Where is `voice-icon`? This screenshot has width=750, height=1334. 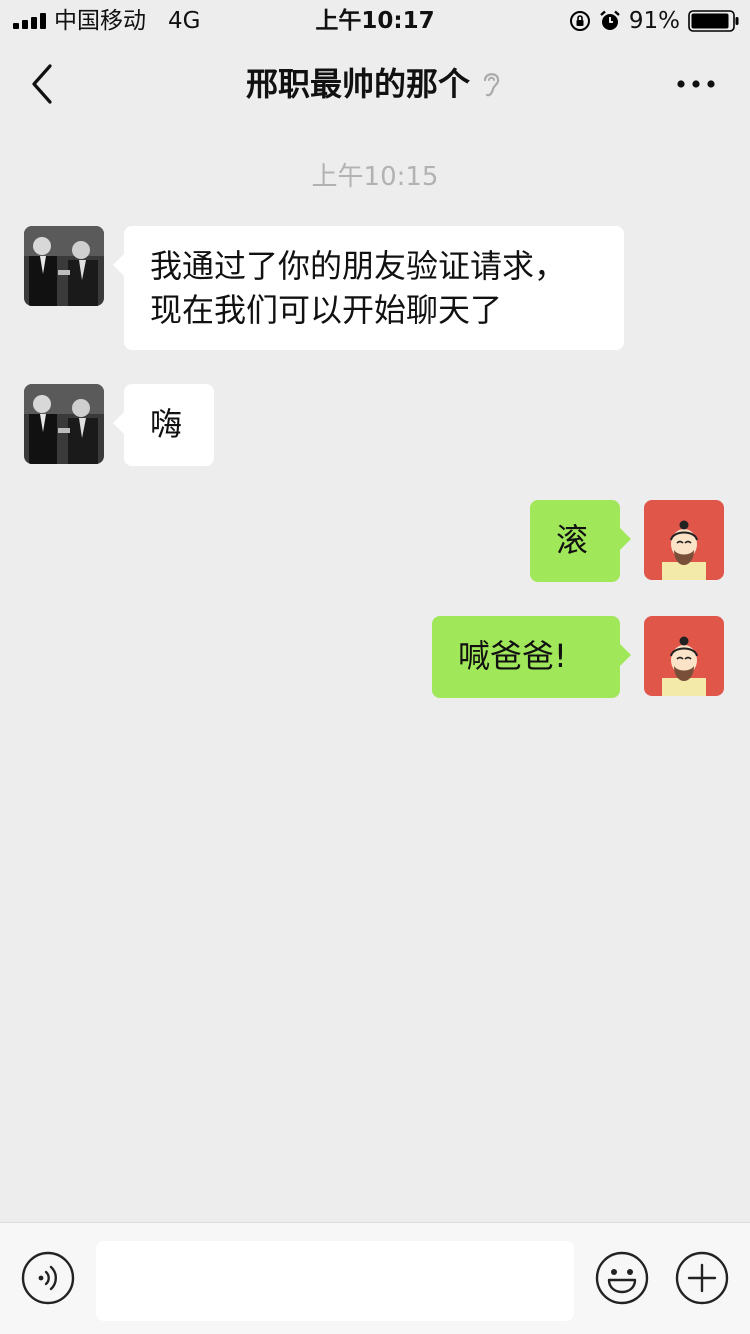 voice-icon is located at coordinates (48, 1278).